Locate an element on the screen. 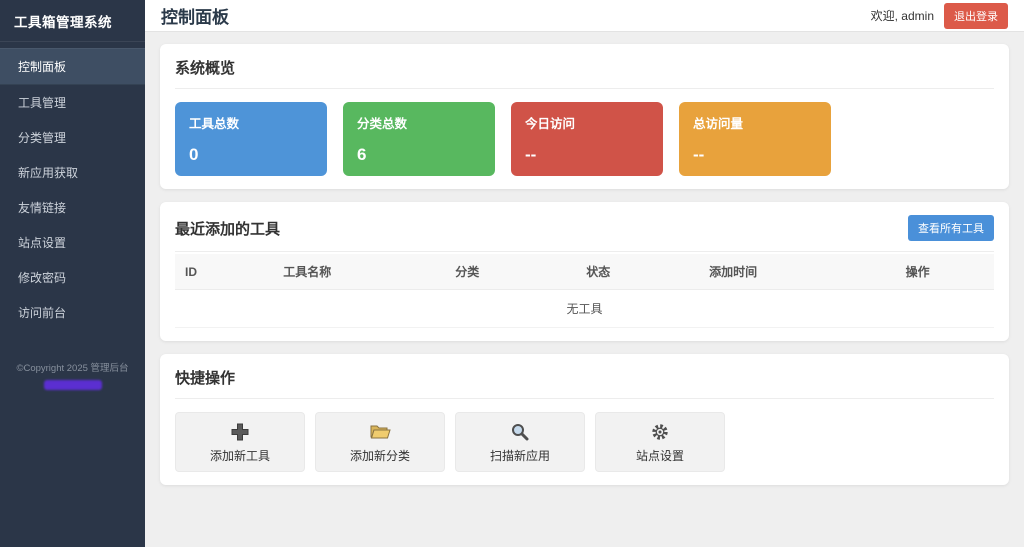 The width and height of the screenshot is (1024, 547). header-bar: 控制面板 欢迎, admin 退出登录 is located at coordinates (584, 16).